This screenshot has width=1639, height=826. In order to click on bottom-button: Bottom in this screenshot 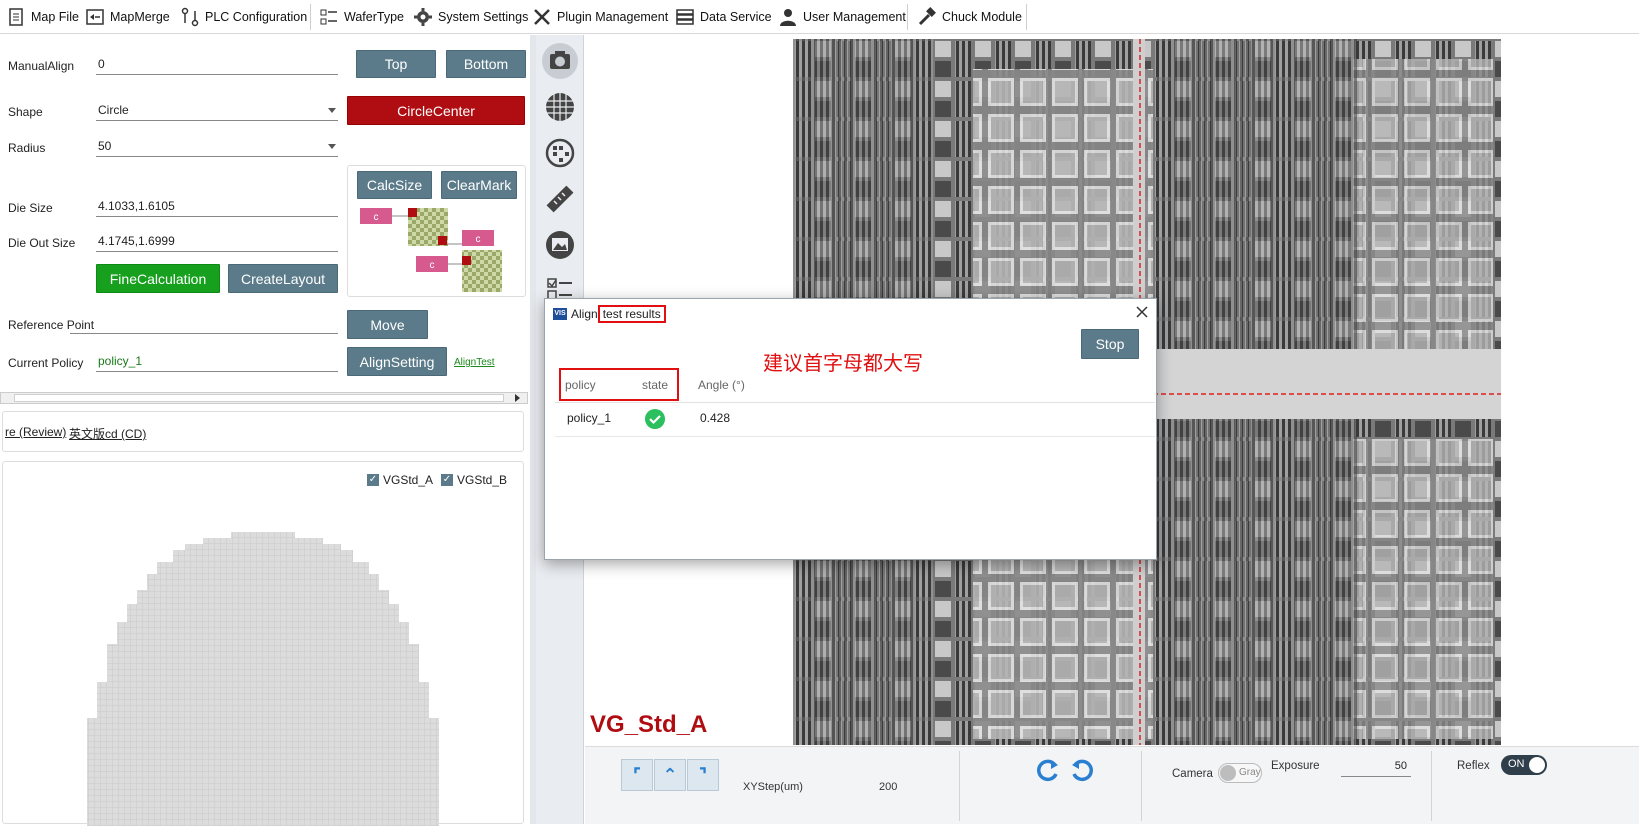, I will do `click(486, 64)`.